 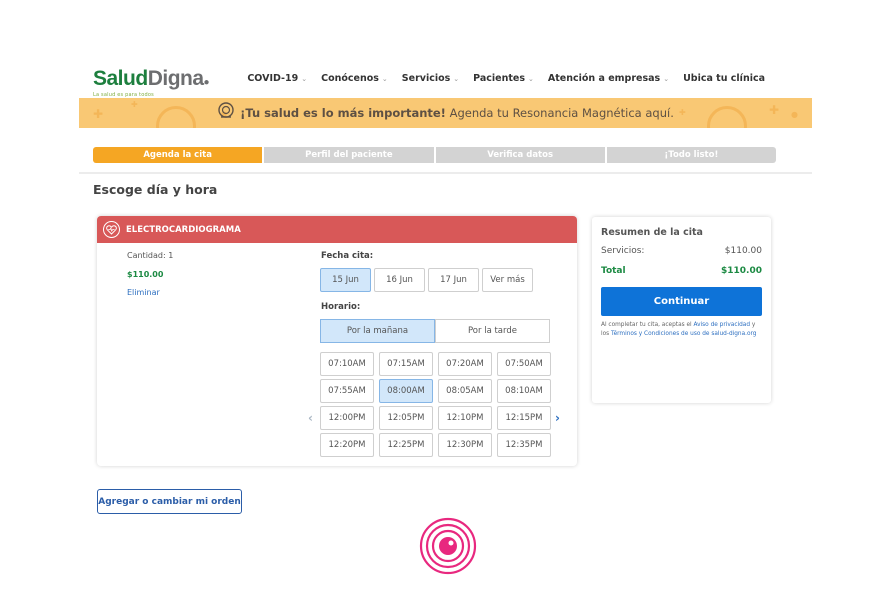 I want to click on prev-times-arrow-icon: ‹, so click(x=310, y=418).